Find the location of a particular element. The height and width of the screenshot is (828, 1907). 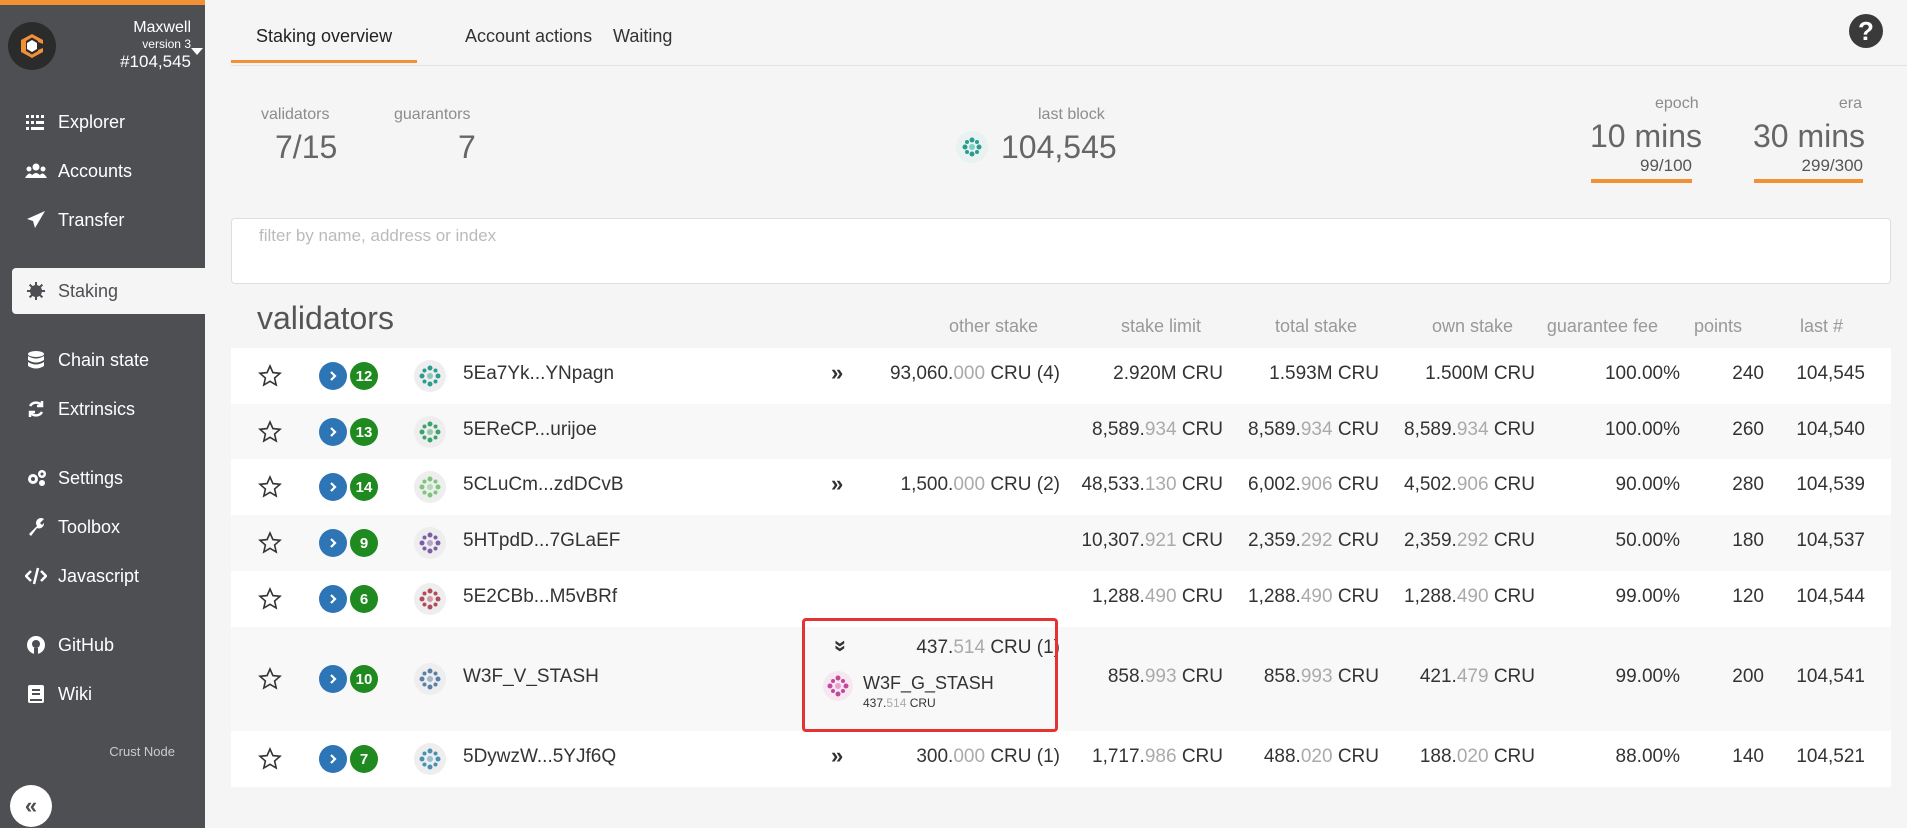

validators-label: validators is located at coordinates (295, 114).